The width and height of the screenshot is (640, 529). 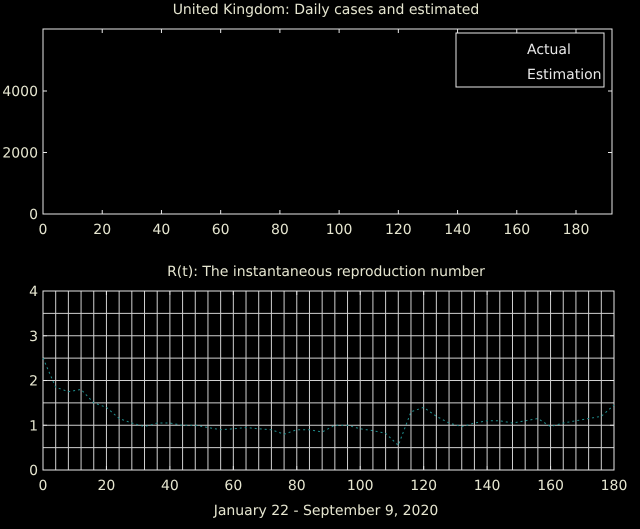 I want to click on tick-label: 2000, so click(x=20, y=154).